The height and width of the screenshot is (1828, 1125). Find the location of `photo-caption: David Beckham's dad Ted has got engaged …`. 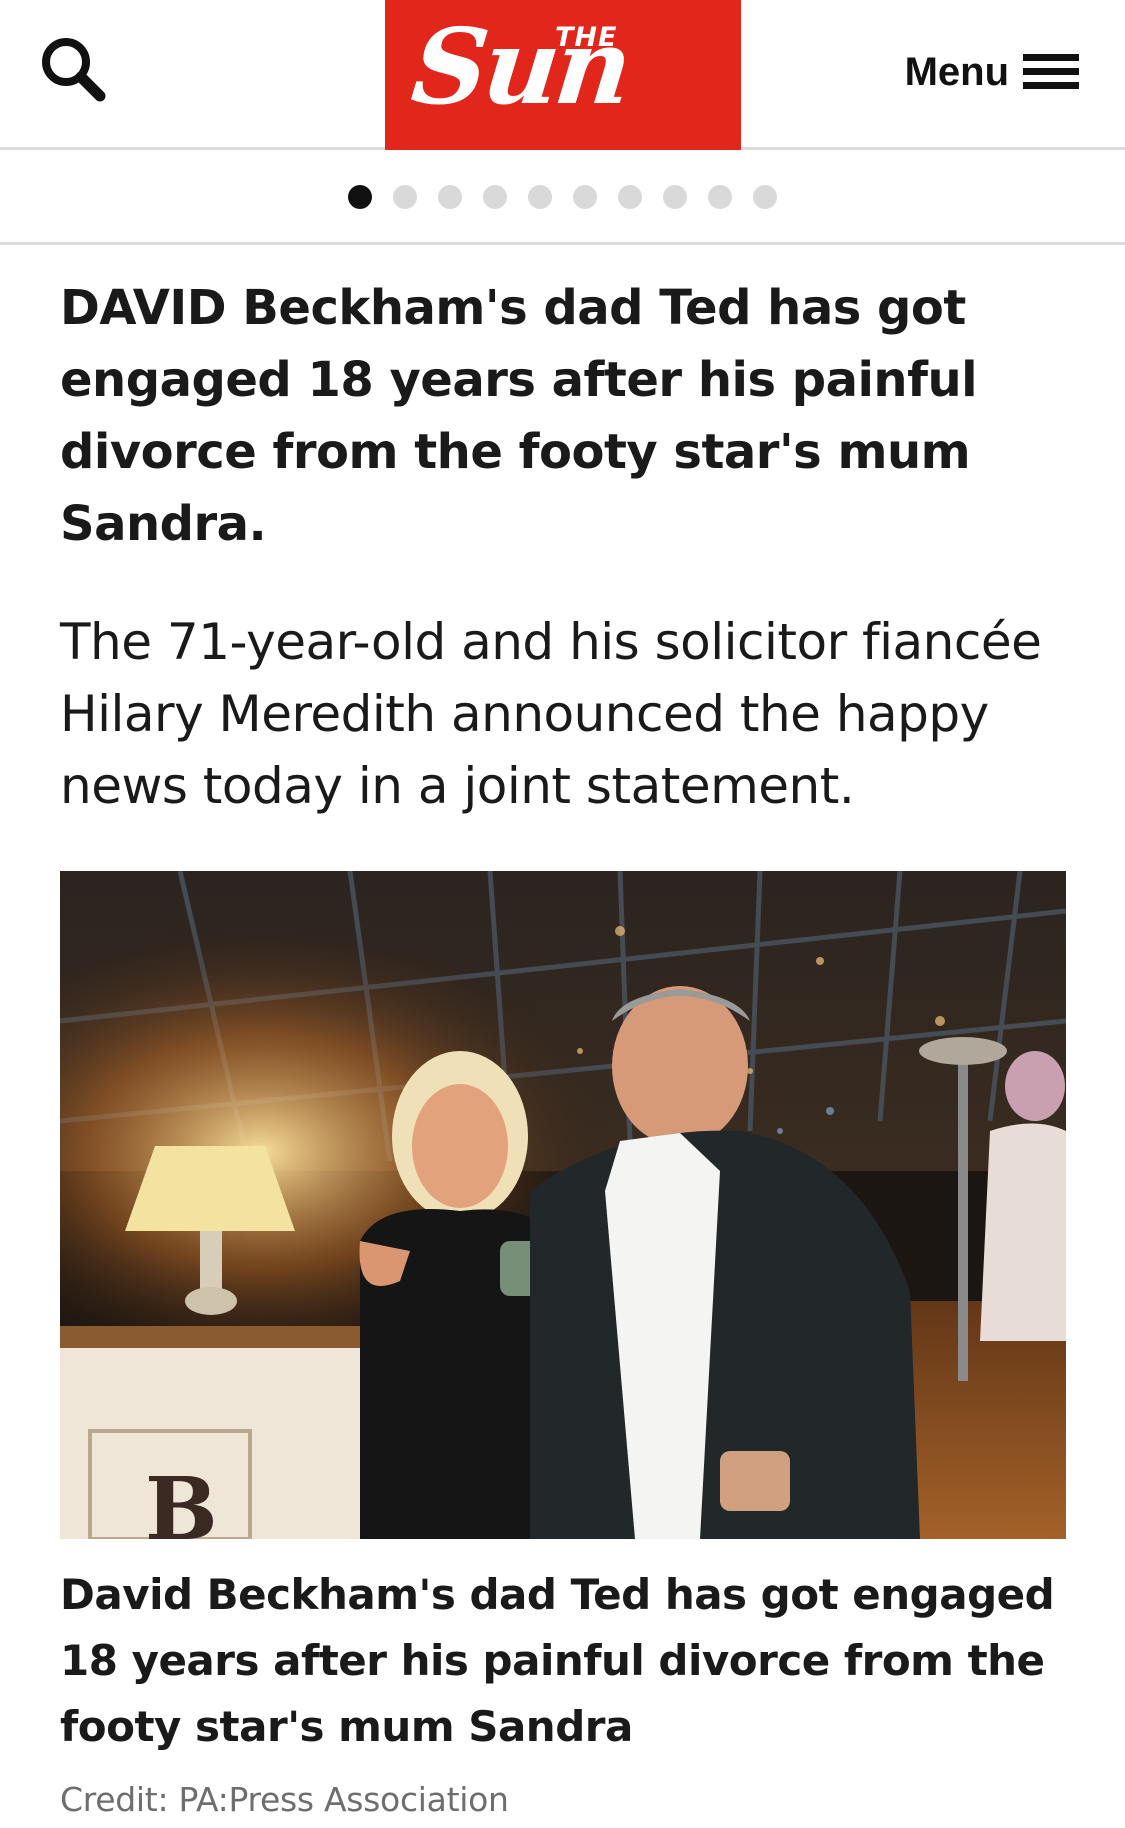

photo-caption: David Beckham's dad Ted has got engaged … is located at coordinates (557, 1660).